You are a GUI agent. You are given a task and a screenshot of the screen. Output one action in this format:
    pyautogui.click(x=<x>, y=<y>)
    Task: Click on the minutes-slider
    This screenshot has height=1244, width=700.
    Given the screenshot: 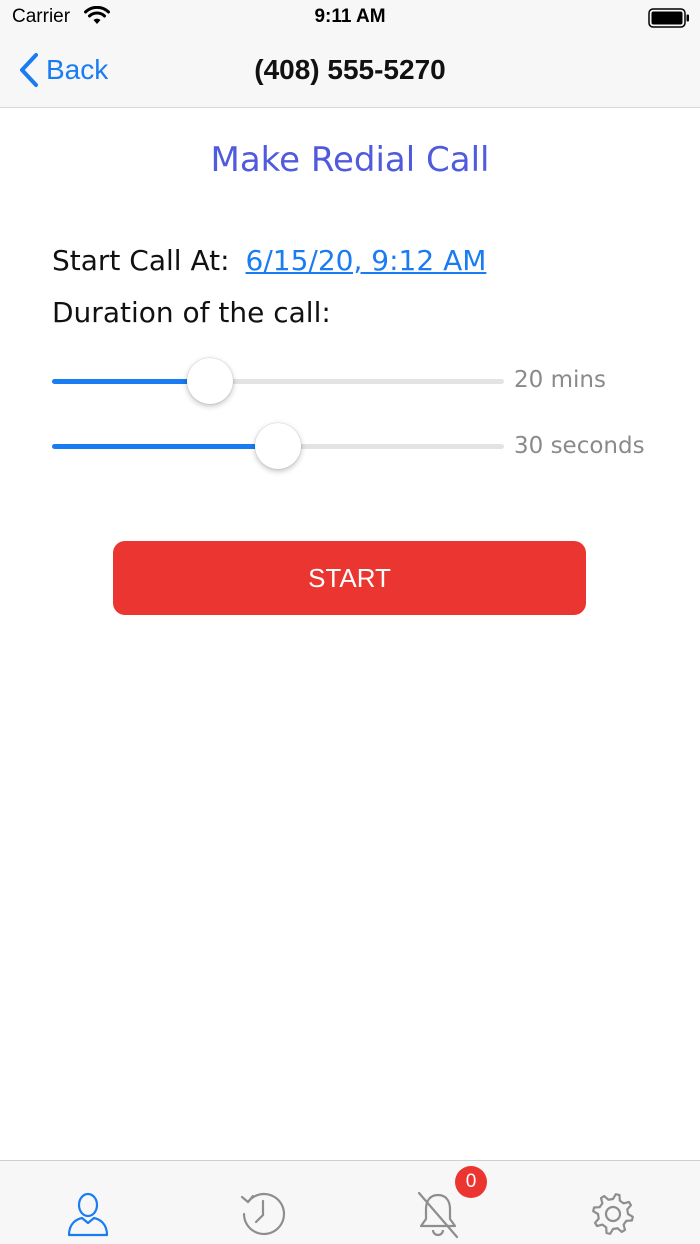 What is the action you would take?
    pyautogui.click(x=278, y=381)
    